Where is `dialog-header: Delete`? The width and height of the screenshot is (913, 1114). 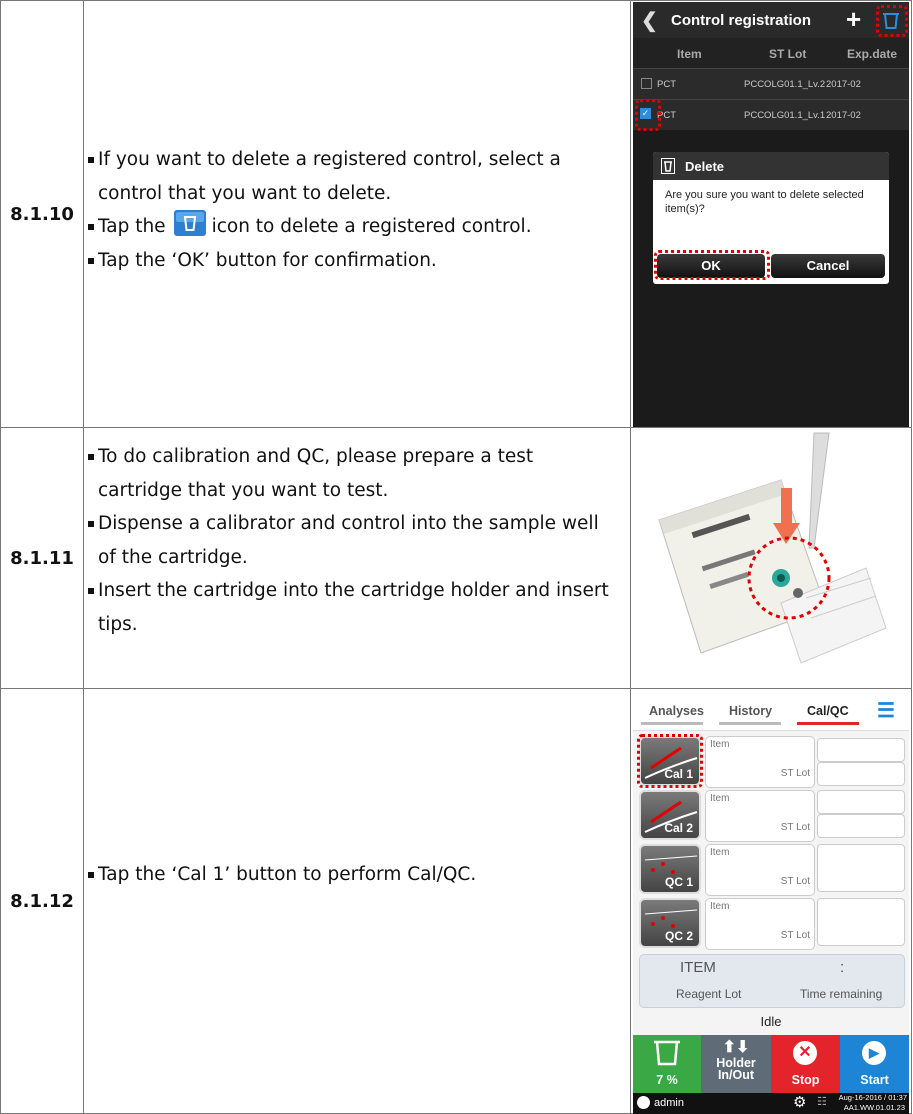 dialog-header: Delete is located at coordinates (771, 166).